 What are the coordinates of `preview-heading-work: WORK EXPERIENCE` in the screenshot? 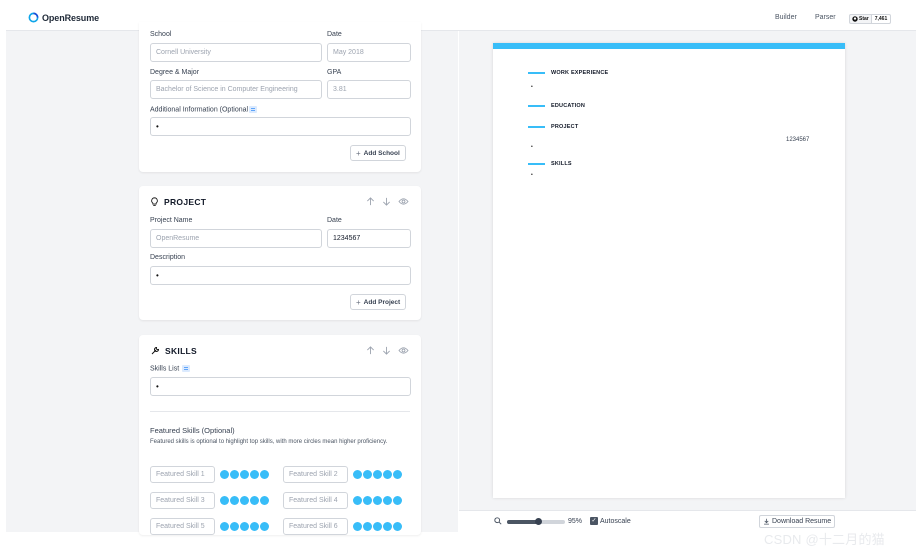 It's located at (568, 73).